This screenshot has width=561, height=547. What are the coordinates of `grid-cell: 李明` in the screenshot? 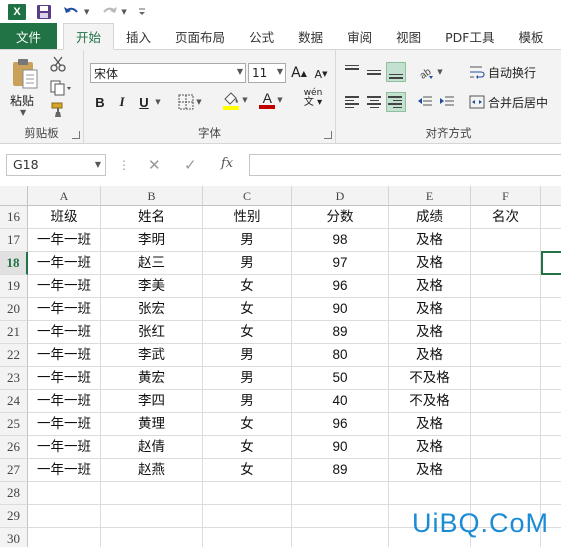 It's located at (152, 240).